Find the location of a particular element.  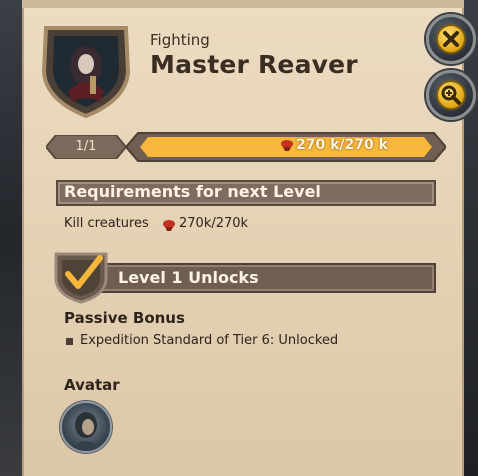

passive-bonus-item: Expedition Standard of Tier 6: Unlocked is located at coordinates (209, 340).